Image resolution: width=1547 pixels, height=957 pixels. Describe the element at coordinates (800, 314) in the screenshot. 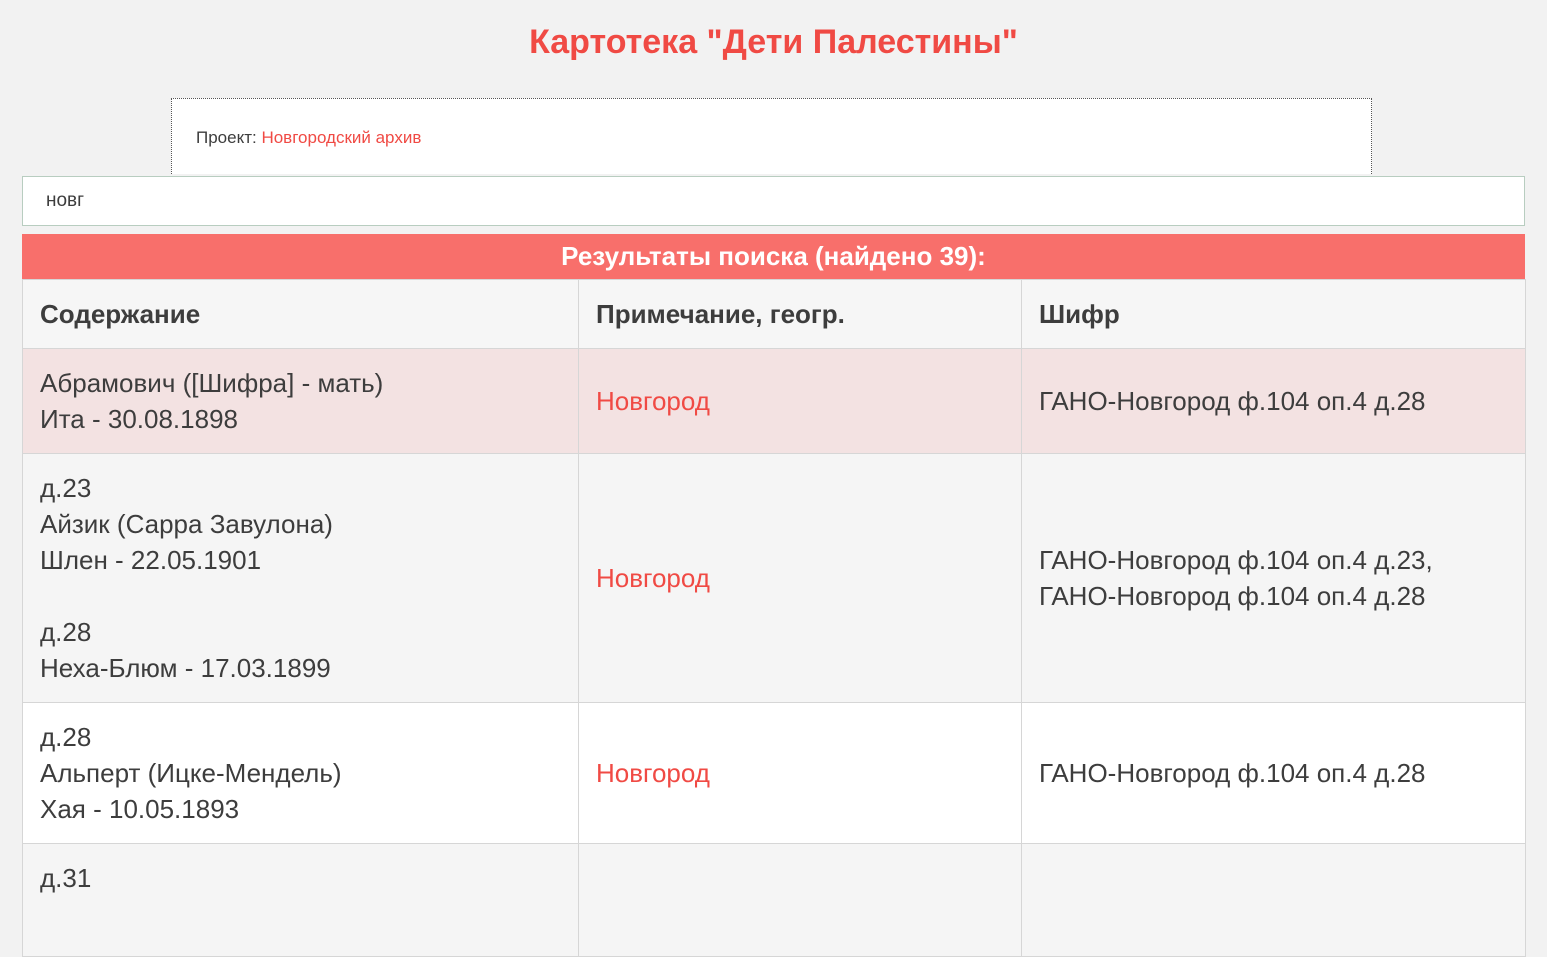

I see `column-header-note: Примечание, геогр.` at that location.